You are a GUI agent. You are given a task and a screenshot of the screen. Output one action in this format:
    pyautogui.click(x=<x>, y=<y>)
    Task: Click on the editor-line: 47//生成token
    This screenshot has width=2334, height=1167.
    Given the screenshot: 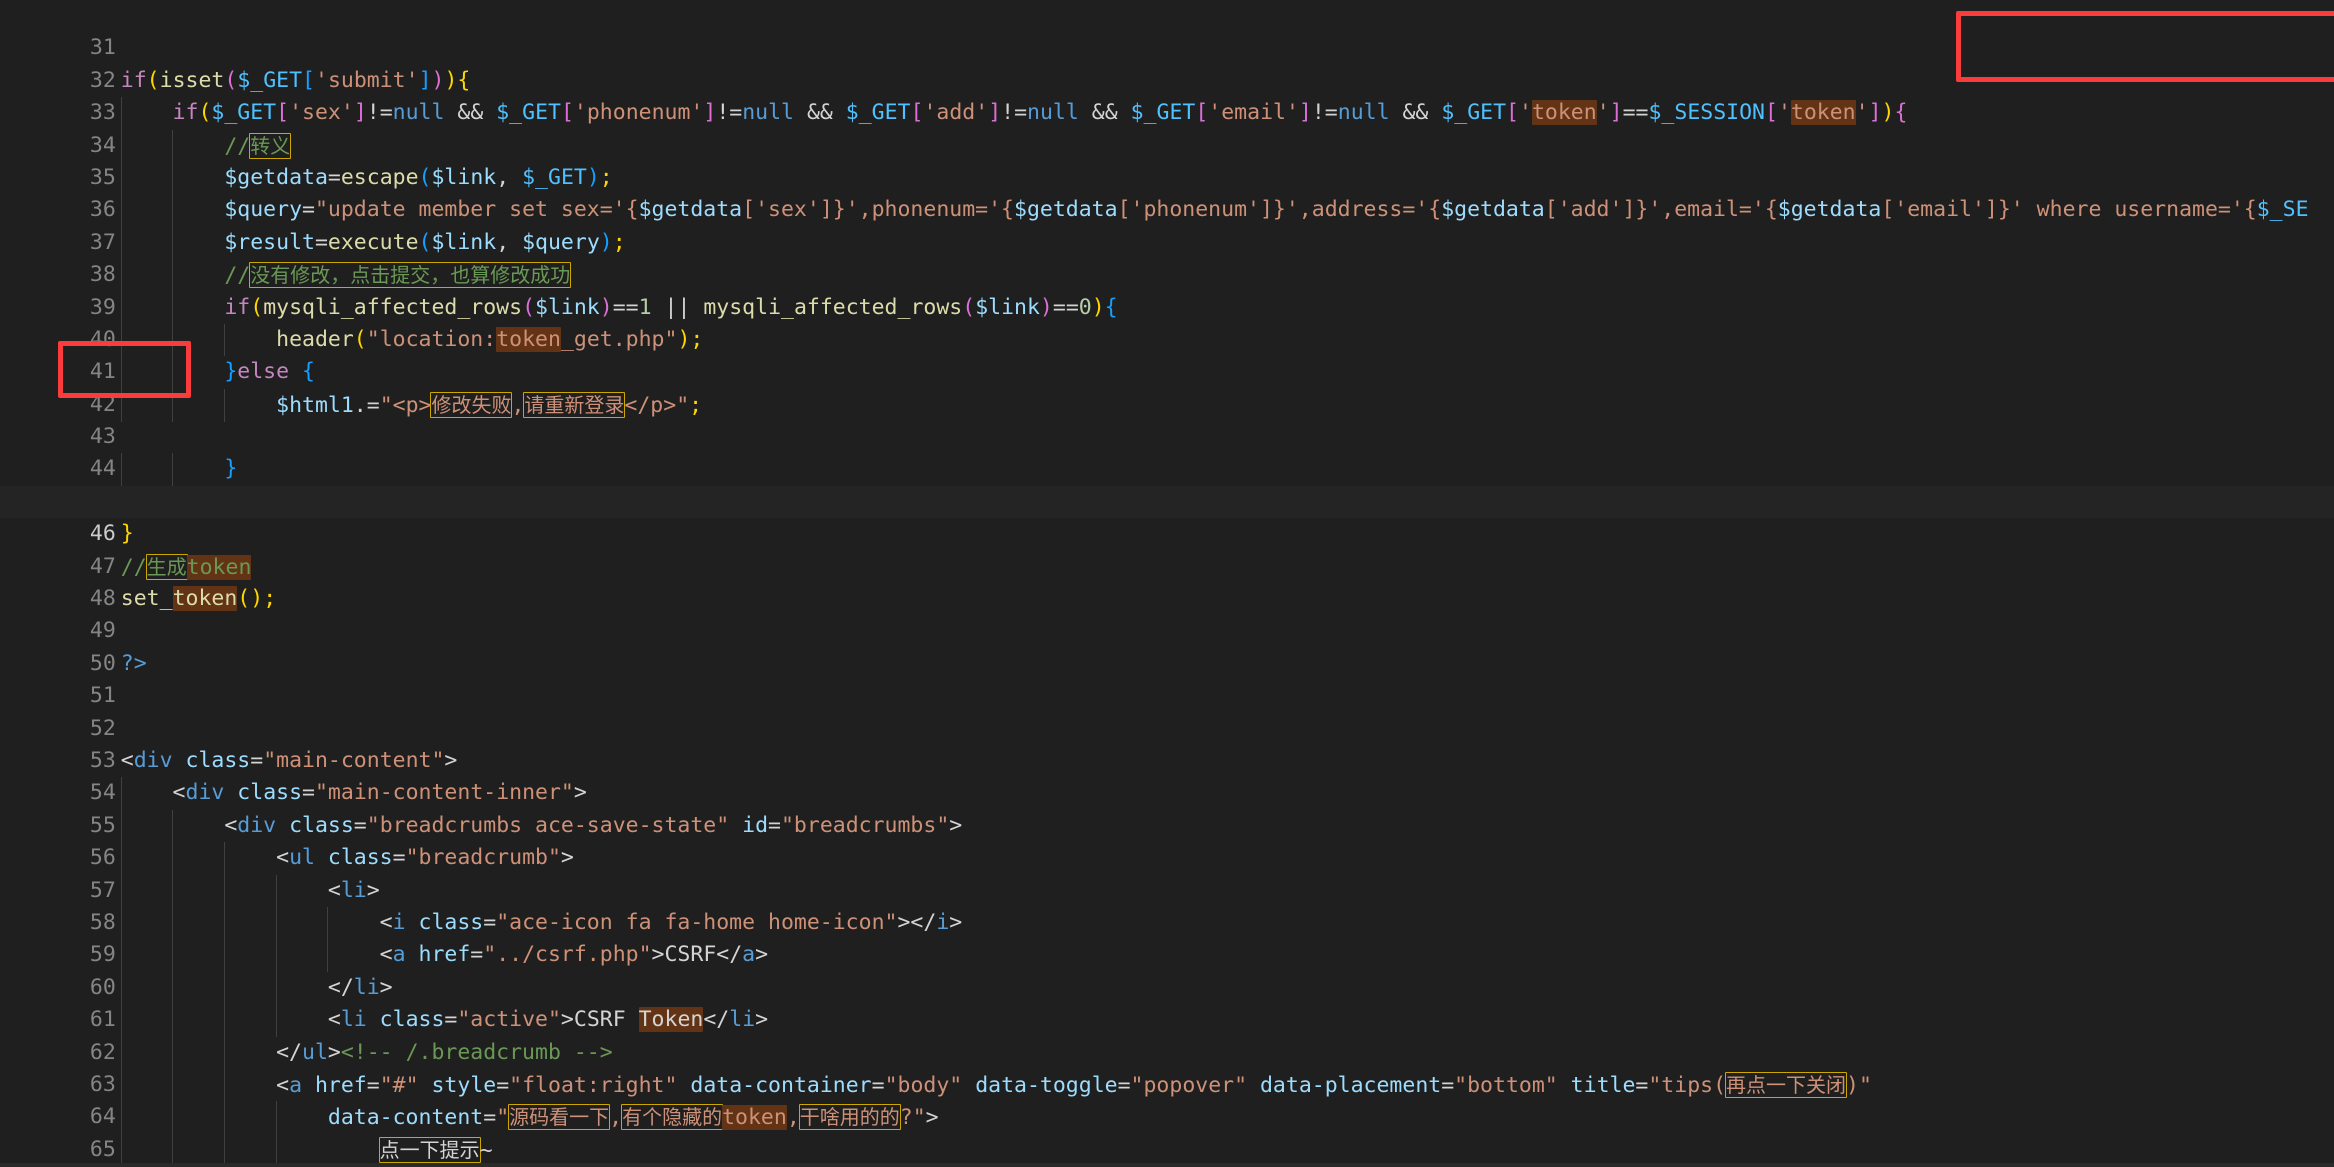 What is the action you would take?
    pyautogui.click(x=1167, y=549)
    